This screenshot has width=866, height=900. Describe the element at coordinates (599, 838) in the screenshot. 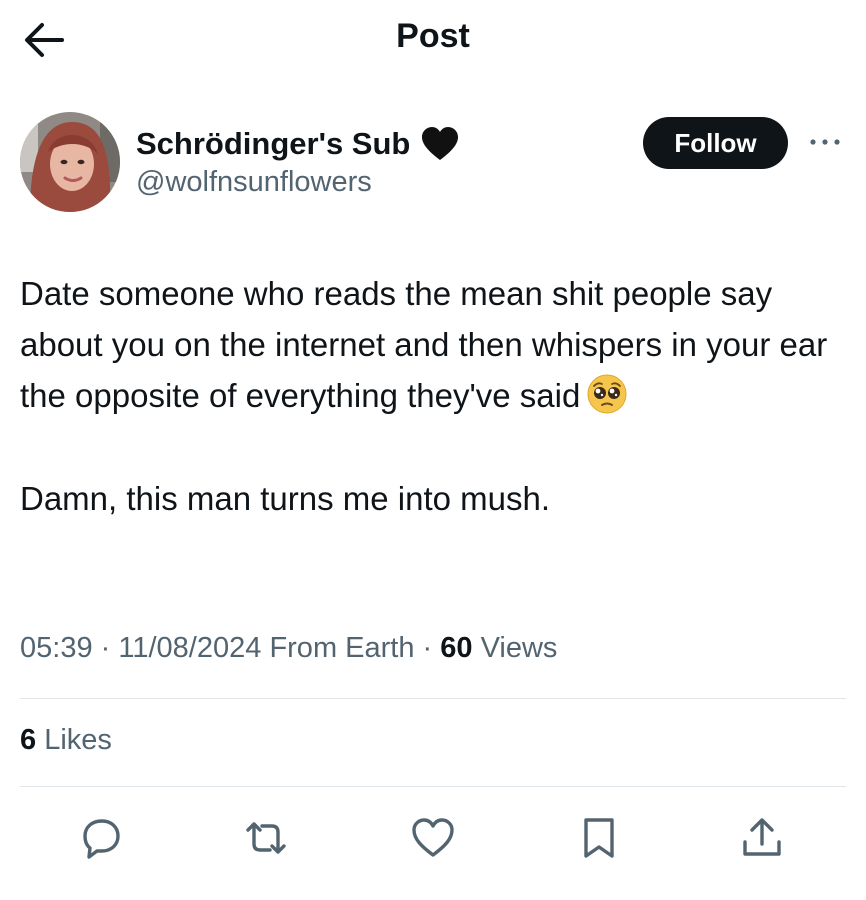

I see `bookmark-icon` at that location.